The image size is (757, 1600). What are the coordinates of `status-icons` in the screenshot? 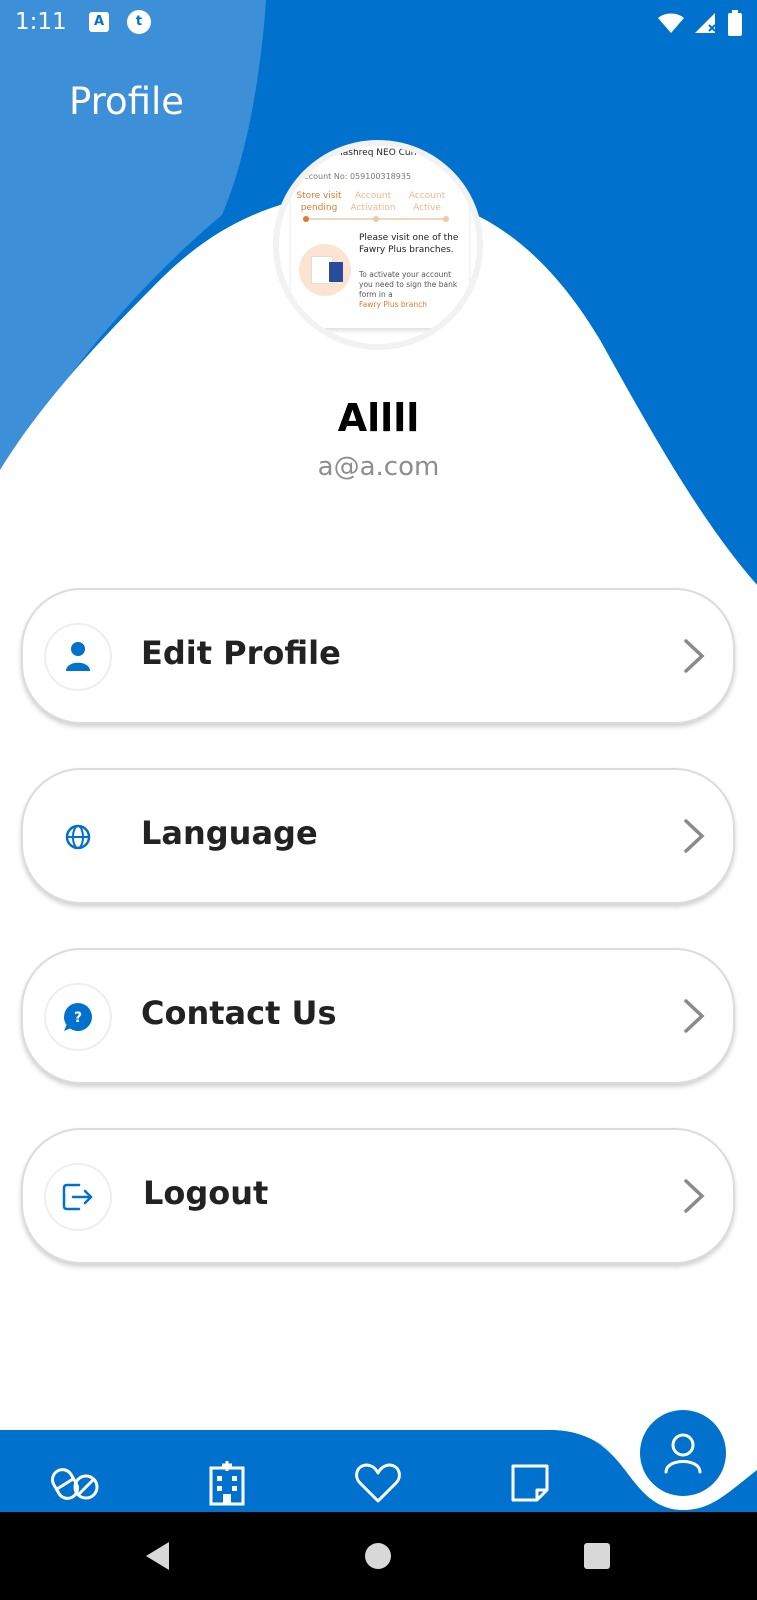 It's located at (700, 23).